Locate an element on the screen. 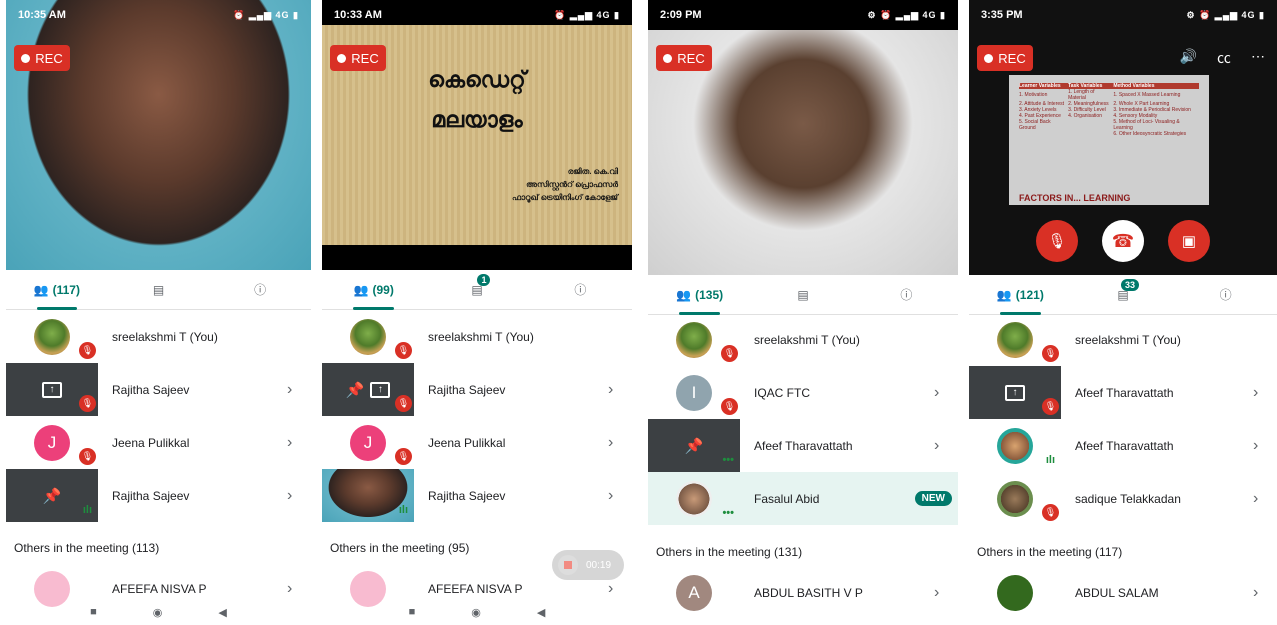 Image resolution: width=1277 pixels, height=625 pixels. screen-recorder-widget: 00:19 is located at coordinates (588, 565).